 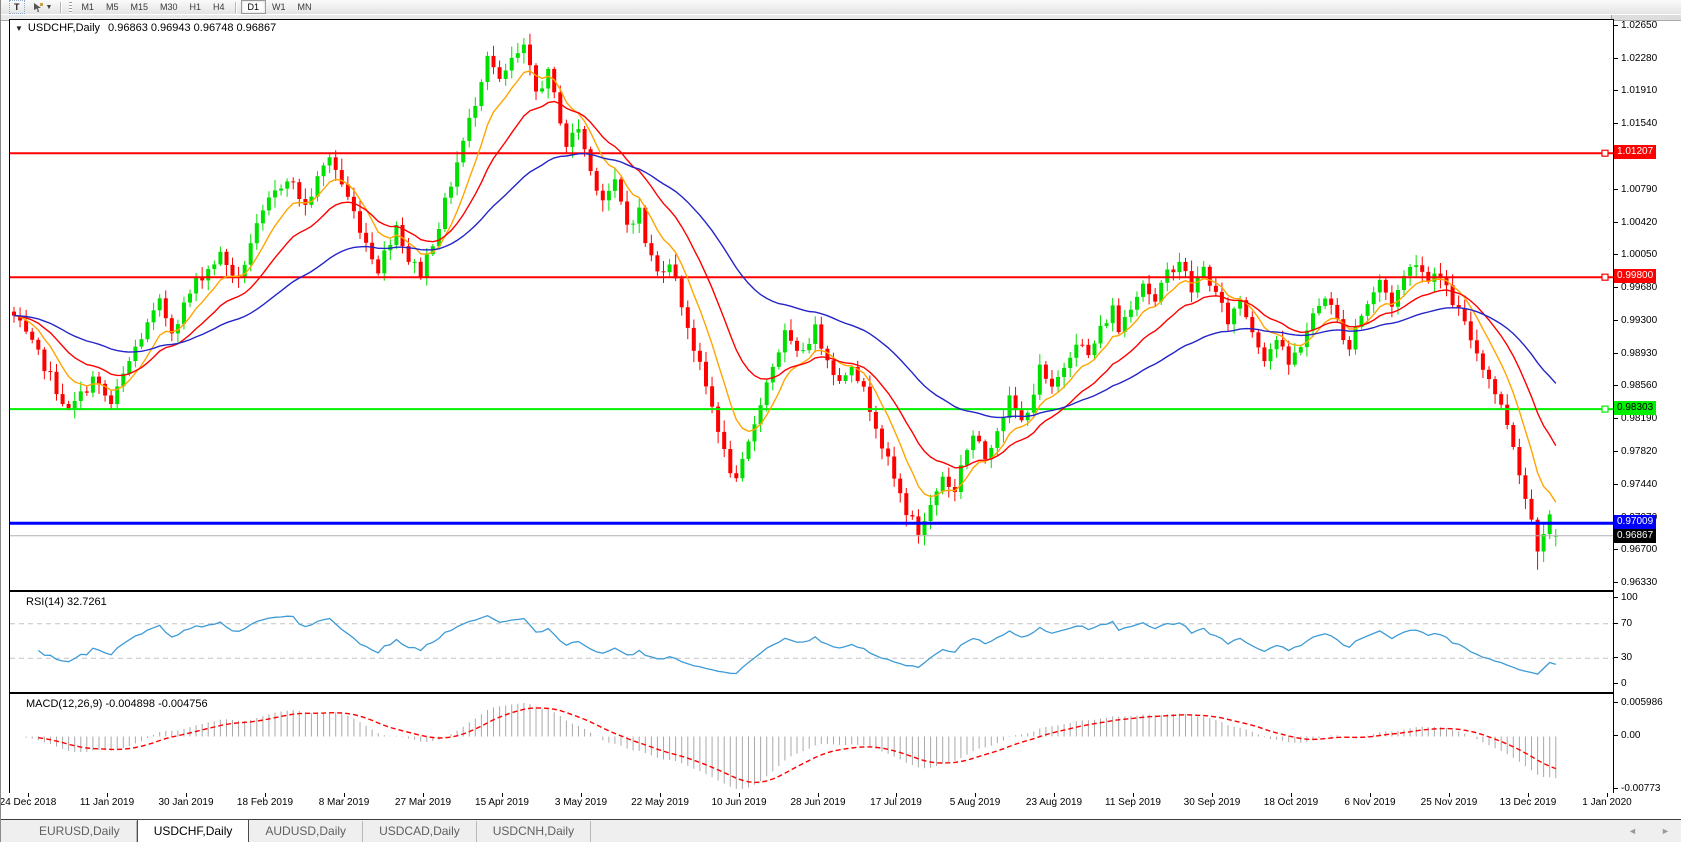 What do you see at coordinates (1639, 287) in the screenshot?
I see `price-axis-label: 0.99680` at bounding box center [1639, 287].